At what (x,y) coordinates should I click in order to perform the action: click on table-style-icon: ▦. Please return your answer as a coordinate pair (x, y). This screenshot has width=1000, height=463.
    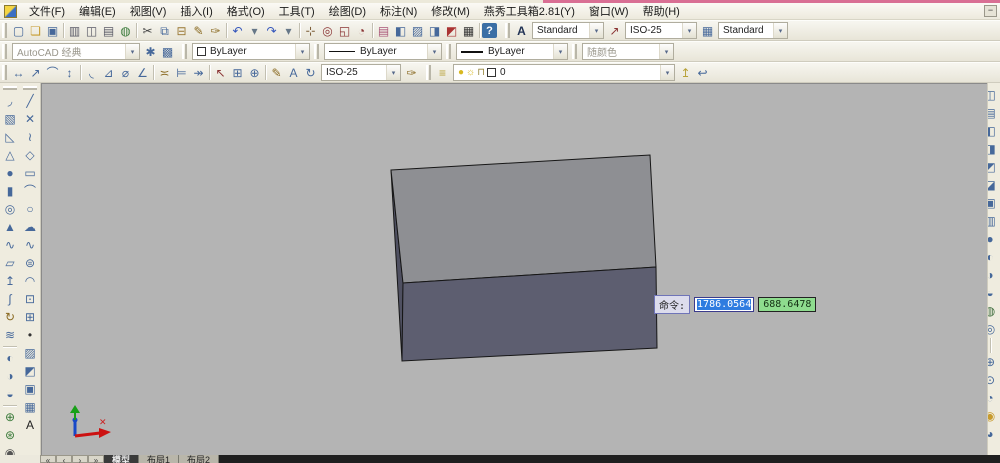
    Looking at the image, I should click on (707, 30).